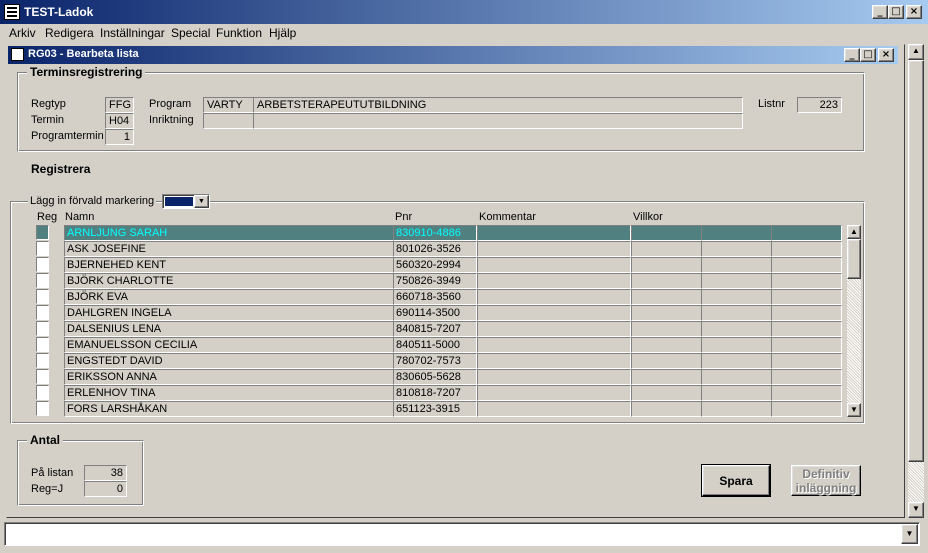 Image resolution: width=928 pixels, height=553 pixels. I want to click on status-combo: ▼, so click(462, 534).